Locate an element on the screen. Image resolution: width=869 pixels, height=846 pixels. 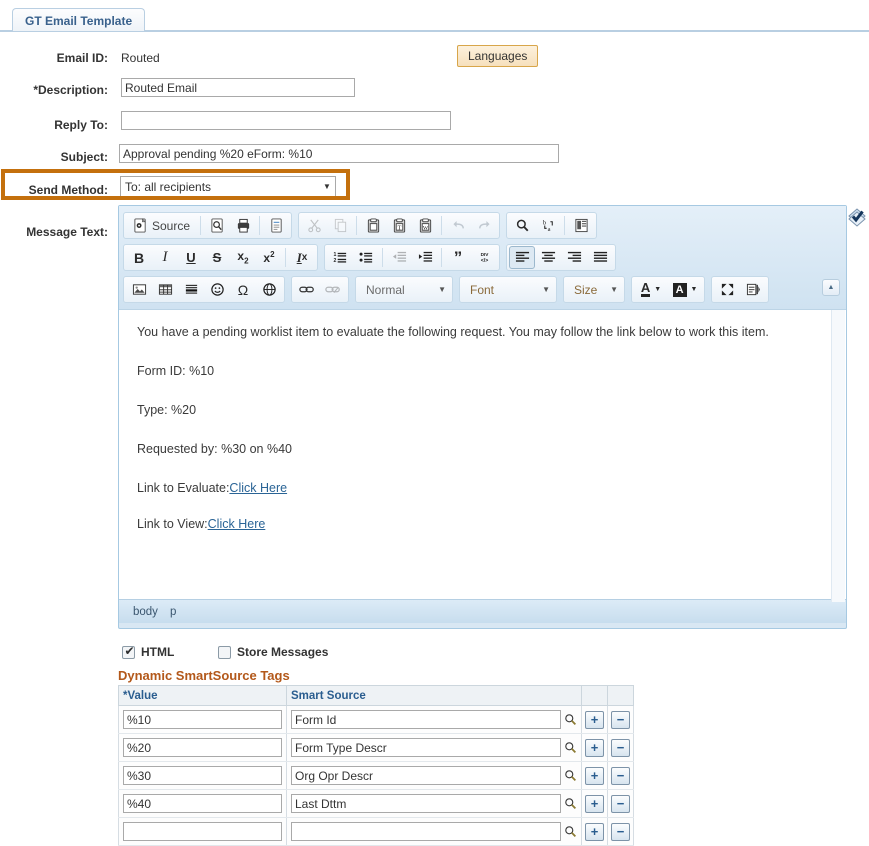
blockquote-button: ” is located at coordinates (458, 257).